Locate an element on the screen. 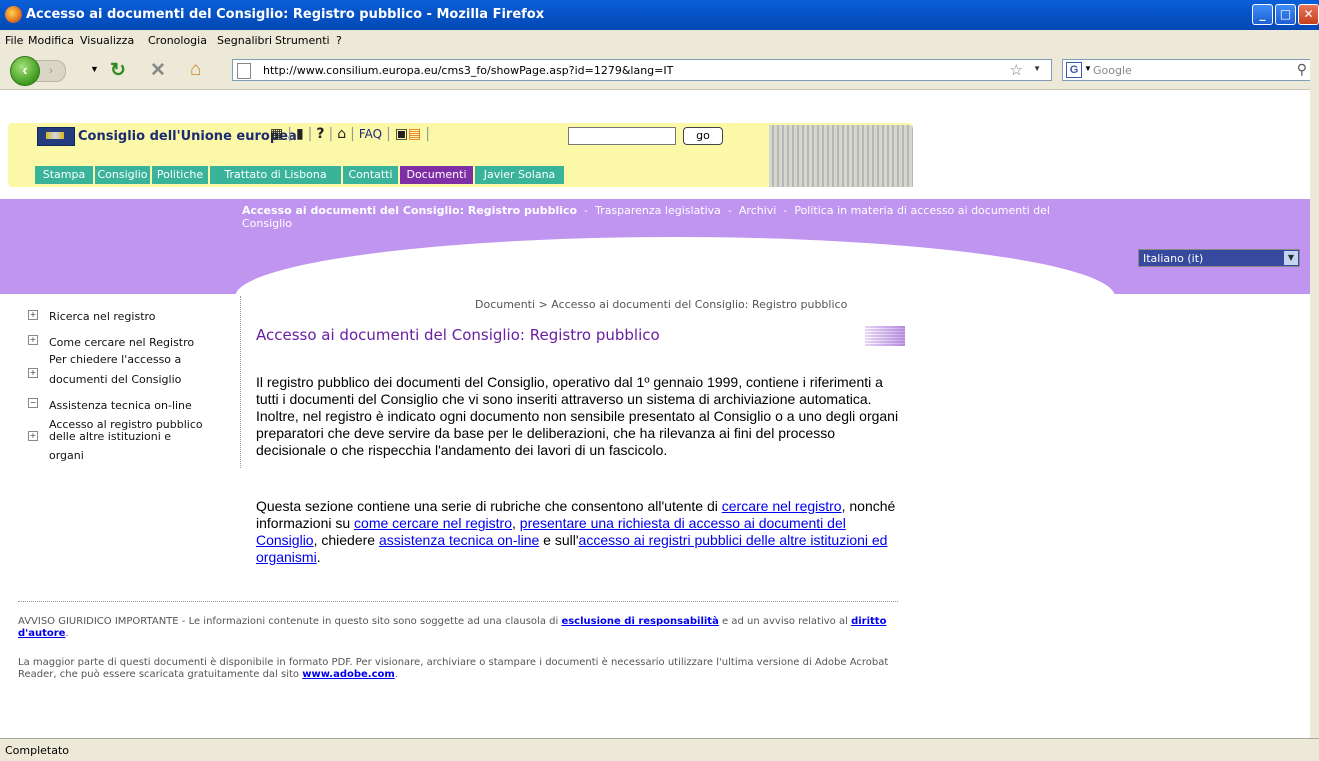 The width and height of the screenshot is (1319, 761). menu-segnalibri: Segnalibri is located at coordinates (244, 40).